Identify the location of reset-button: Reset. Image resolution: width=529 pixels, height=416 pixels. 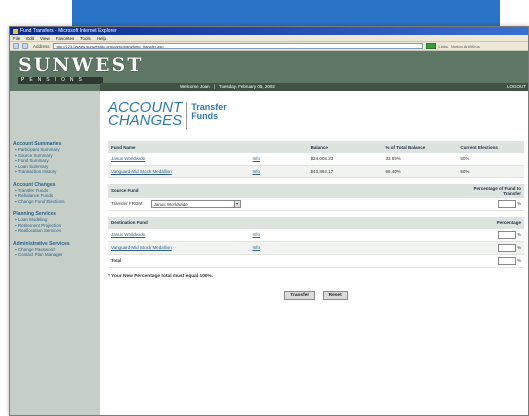
(335, 295).